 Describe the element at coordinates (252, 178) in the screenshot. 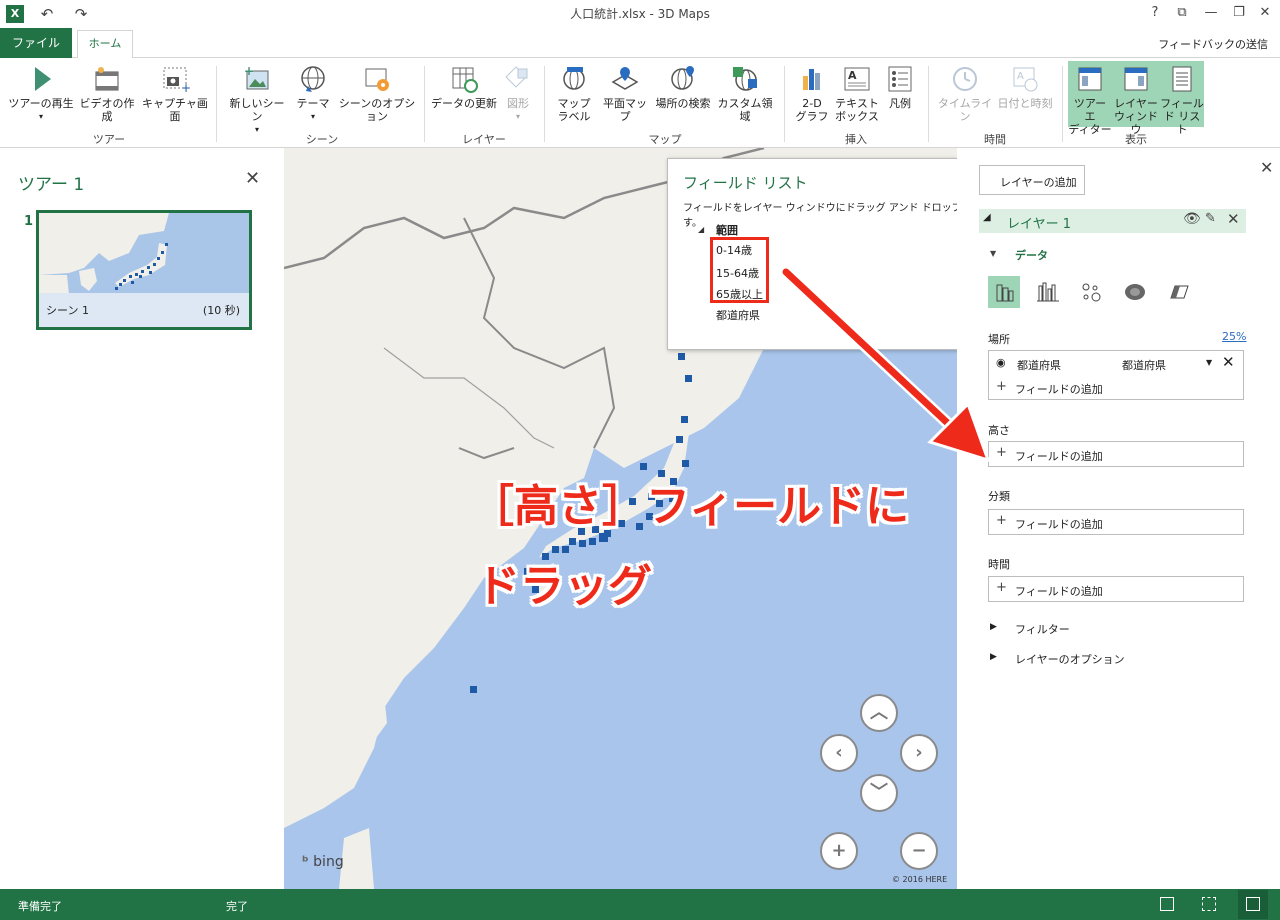

I see `close-tour-pane-icon: ✕` at that location.